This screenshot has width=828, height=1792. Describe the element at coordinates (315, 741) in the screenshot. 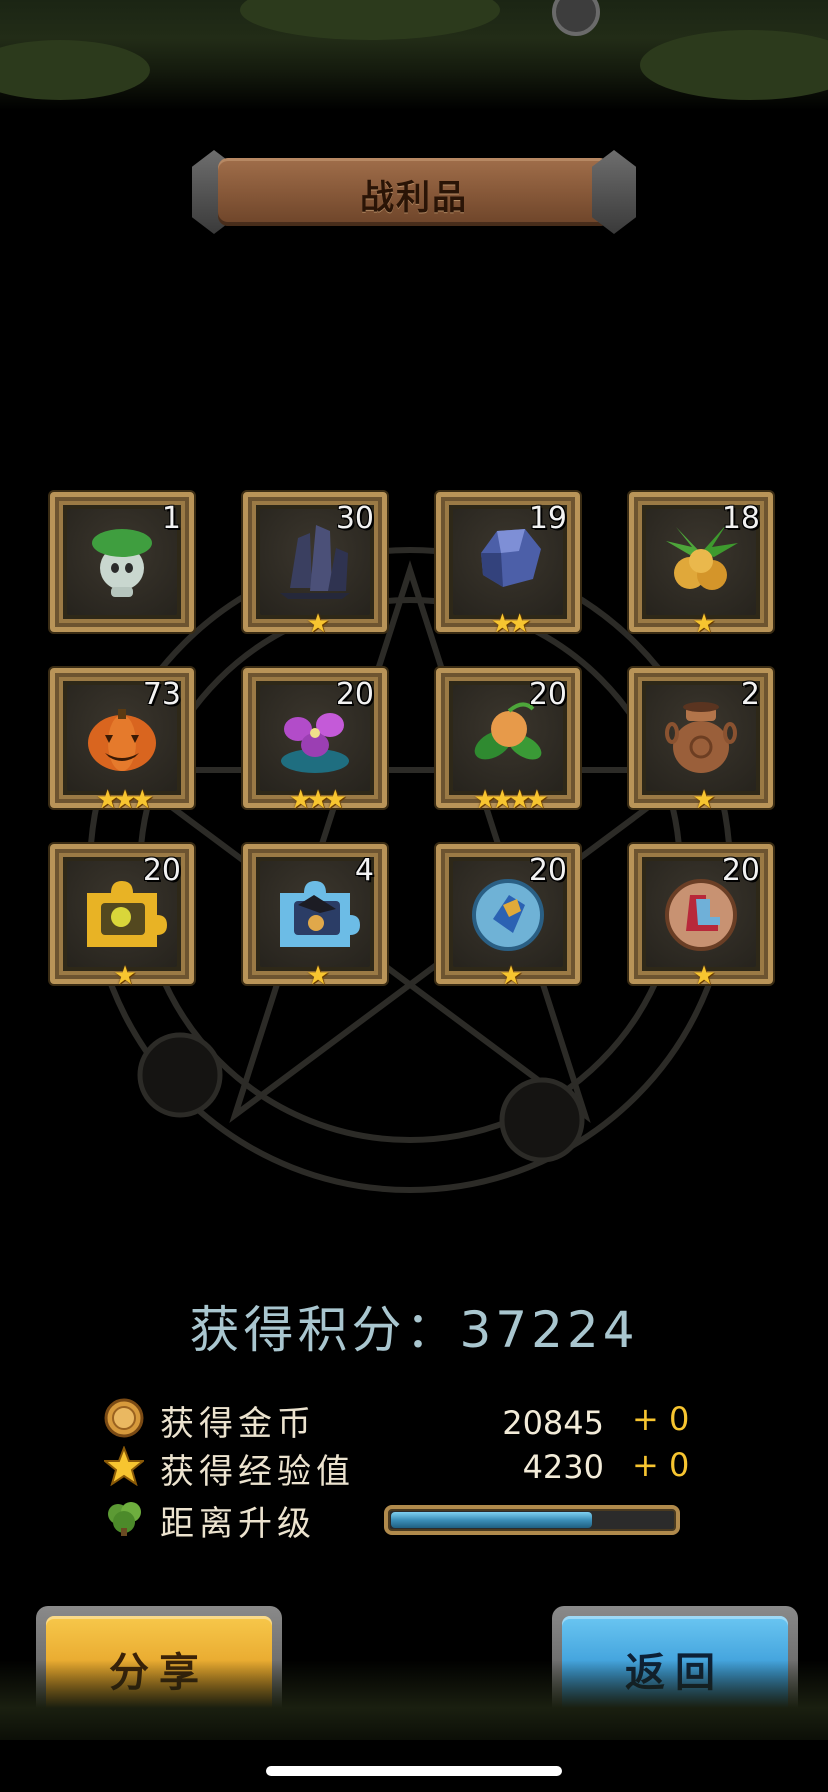

I see `loot-slot: 20 ★★★` at that location.